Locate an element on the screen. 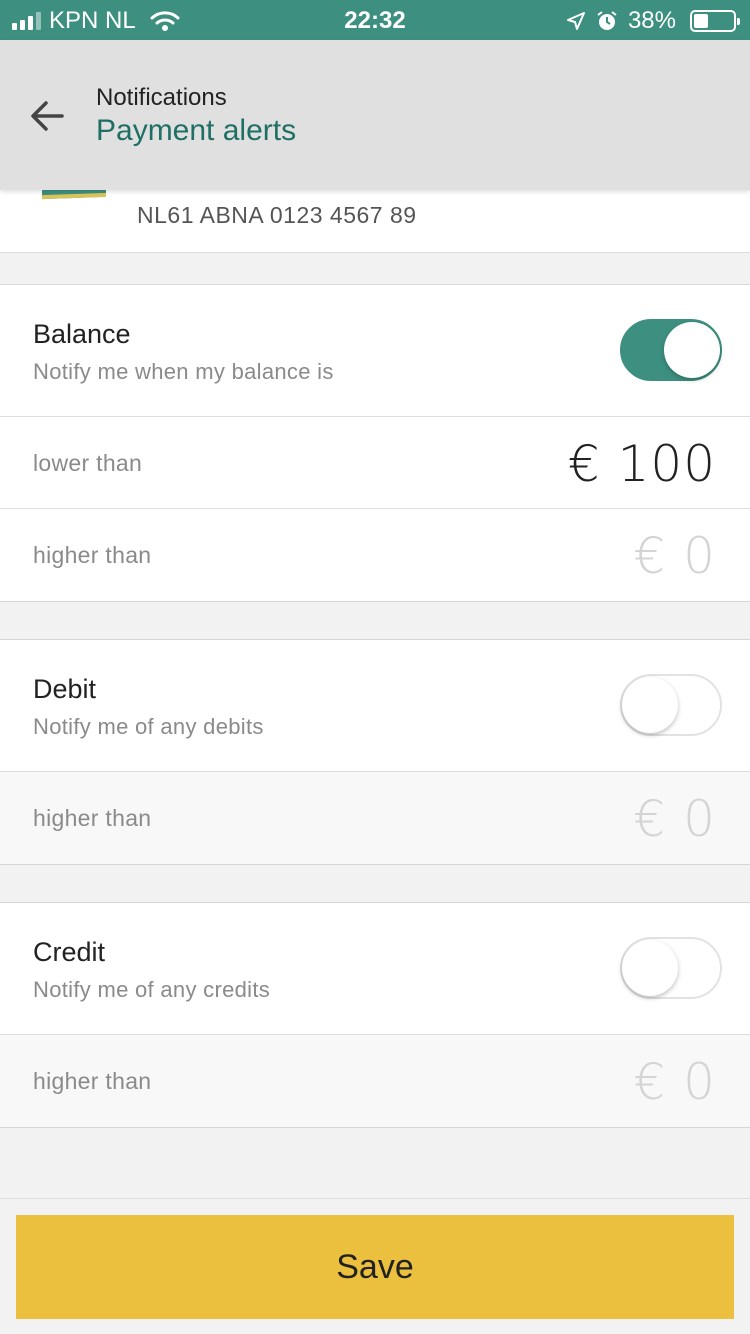  balance-label: Balance is located at coordinates (82, 334).